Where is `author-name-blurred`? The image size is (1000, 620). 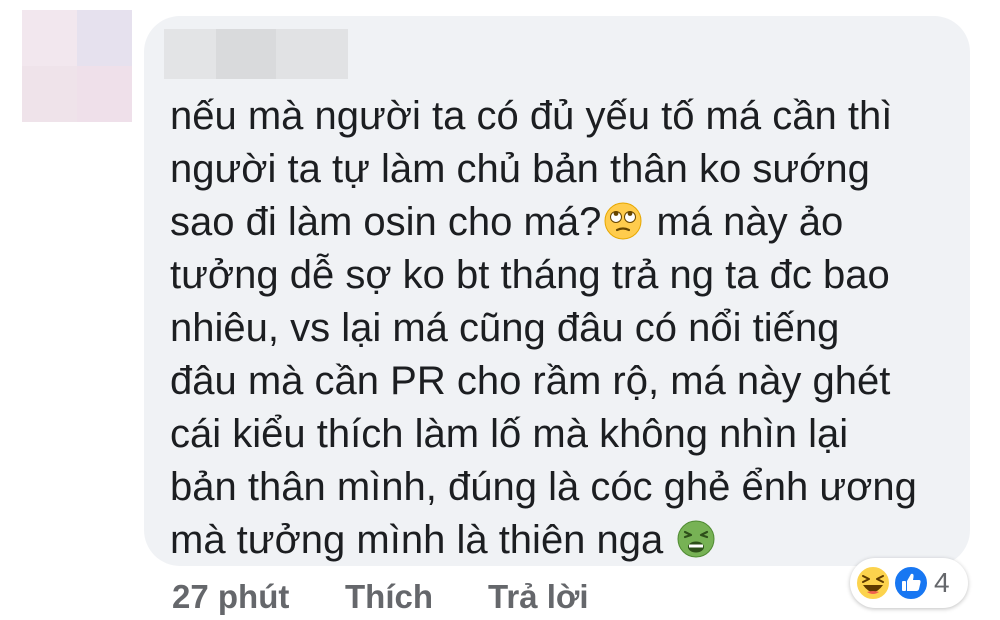 author-name-blurred is located at coordinates (256, 54).